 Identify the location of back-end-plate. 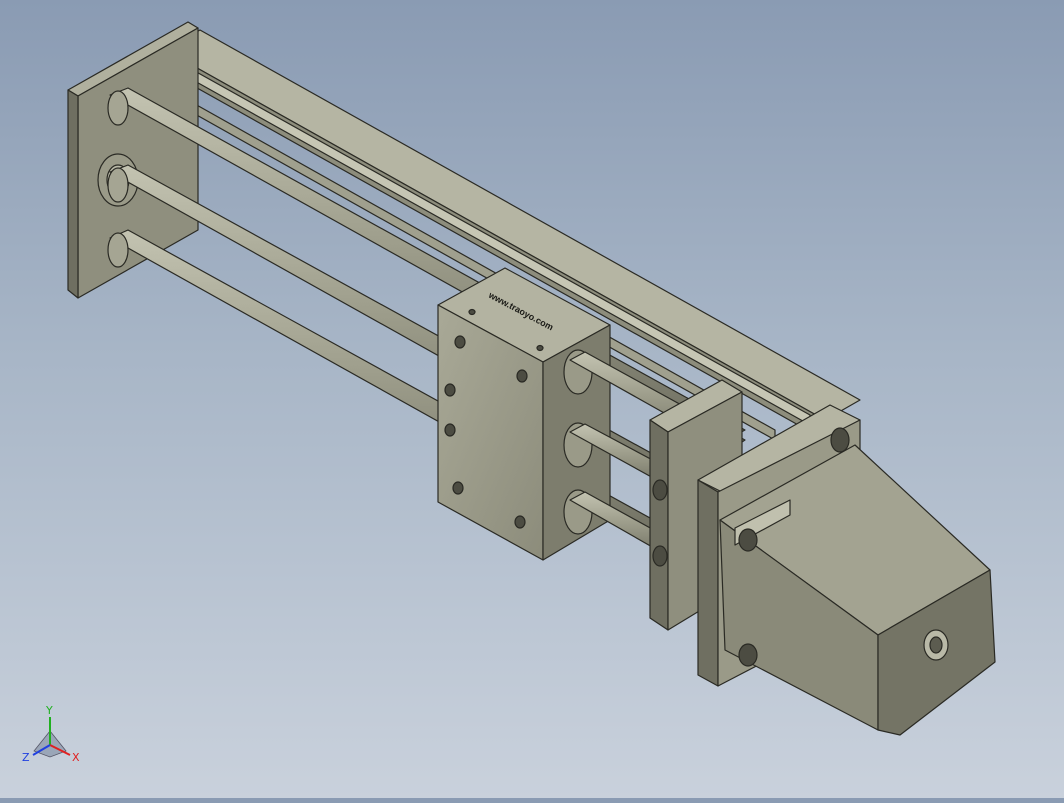
(133, 160).